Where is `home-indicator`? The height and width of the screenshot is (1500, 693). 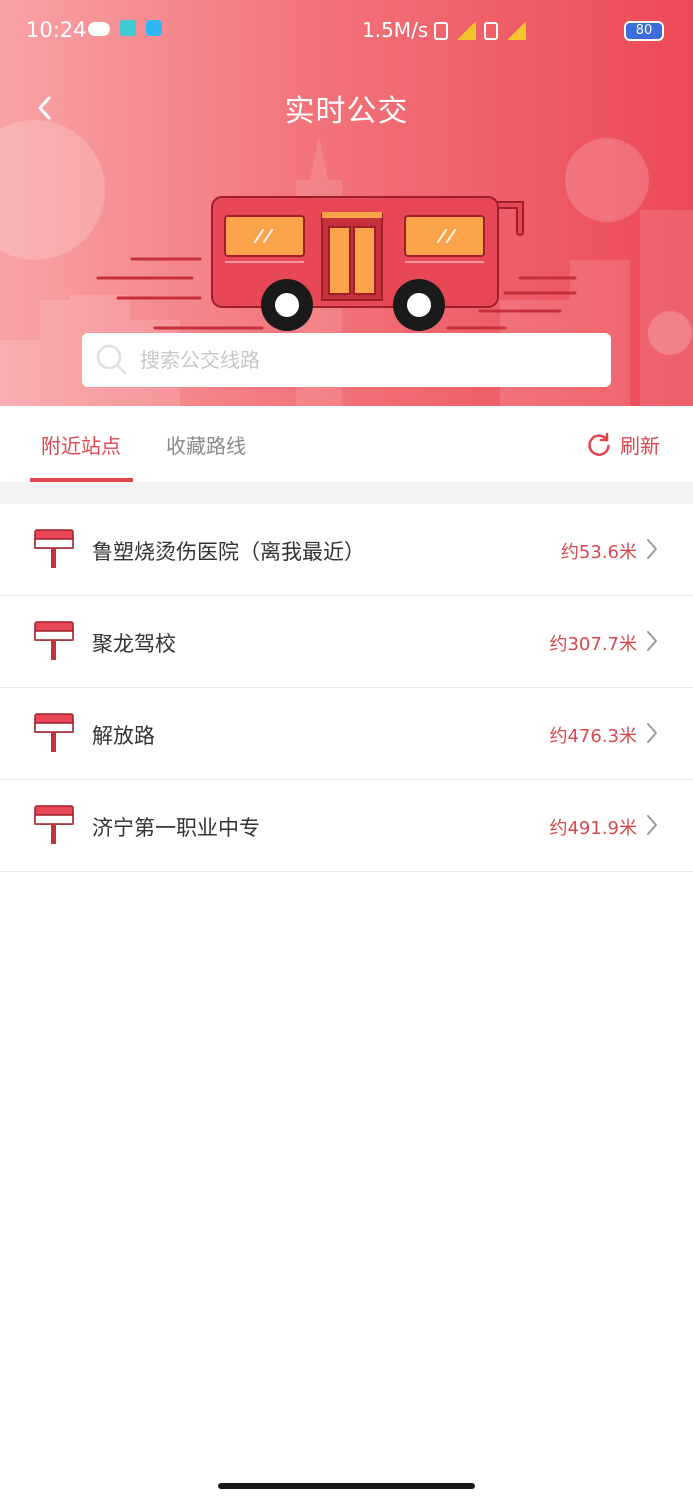 home-indicator is located at coordinates (346, 1486).